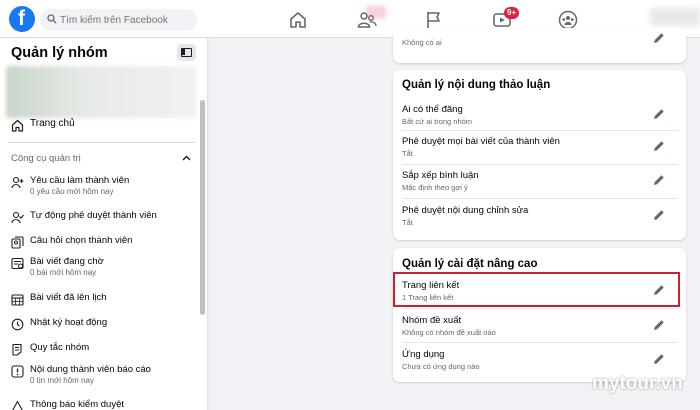  I want to click on person-check-icon, so click(17, 217).